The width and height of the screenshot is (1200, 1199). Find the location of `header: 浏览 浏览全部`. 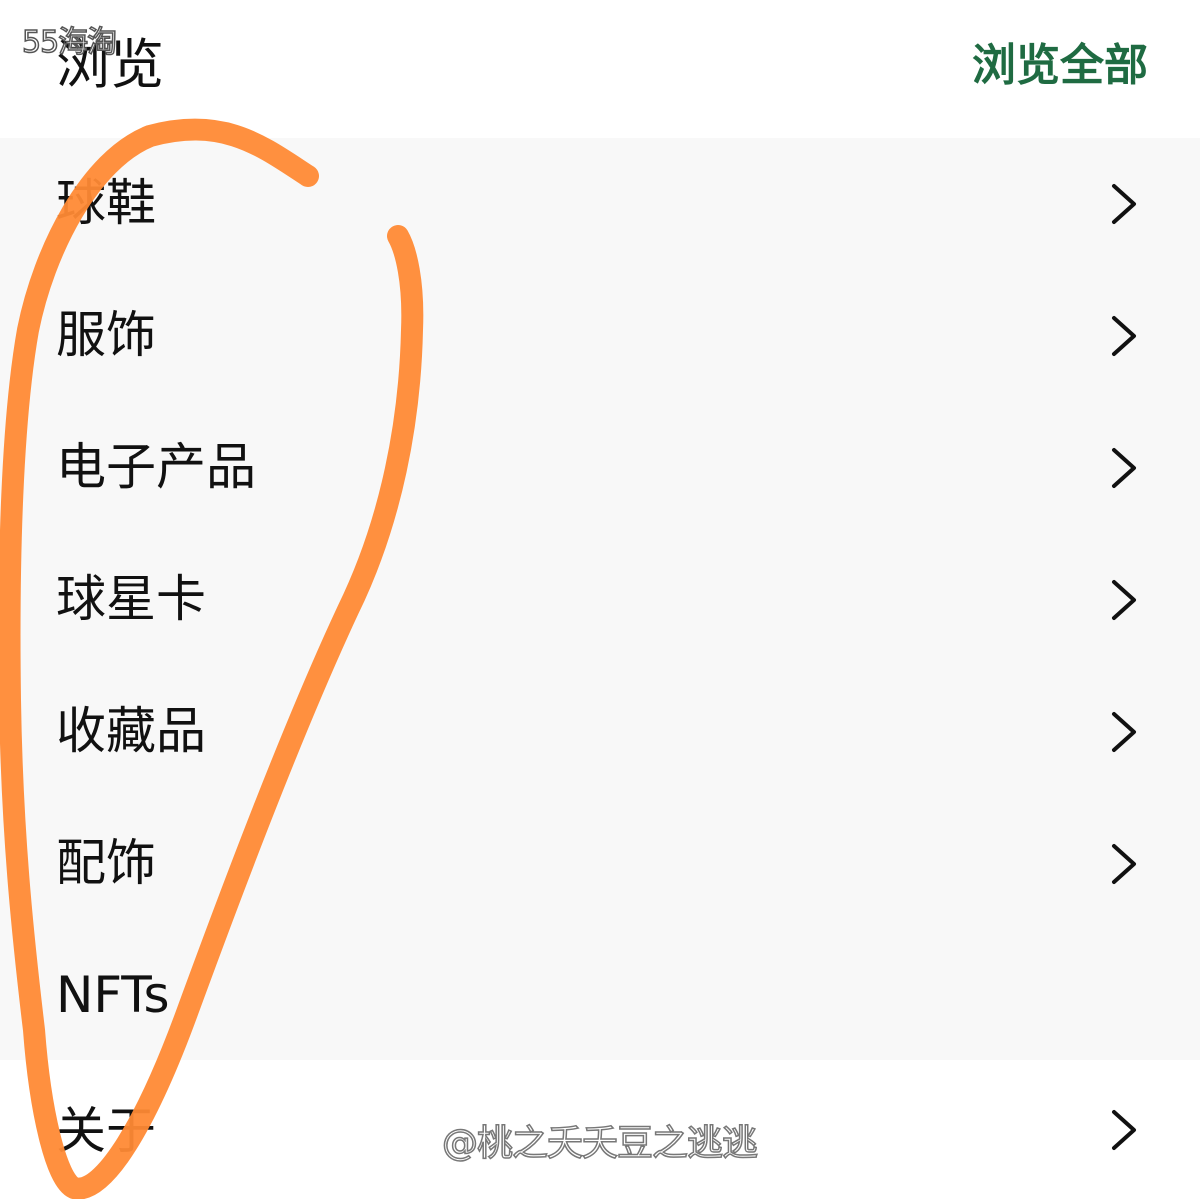

header: 浏览 浏览全部 is located at coordinates (600, 69).